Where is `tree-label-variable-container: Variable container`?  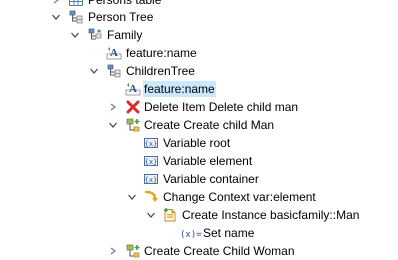 tree-label-variable-container: Variable container is located at coordinates (211, 179).